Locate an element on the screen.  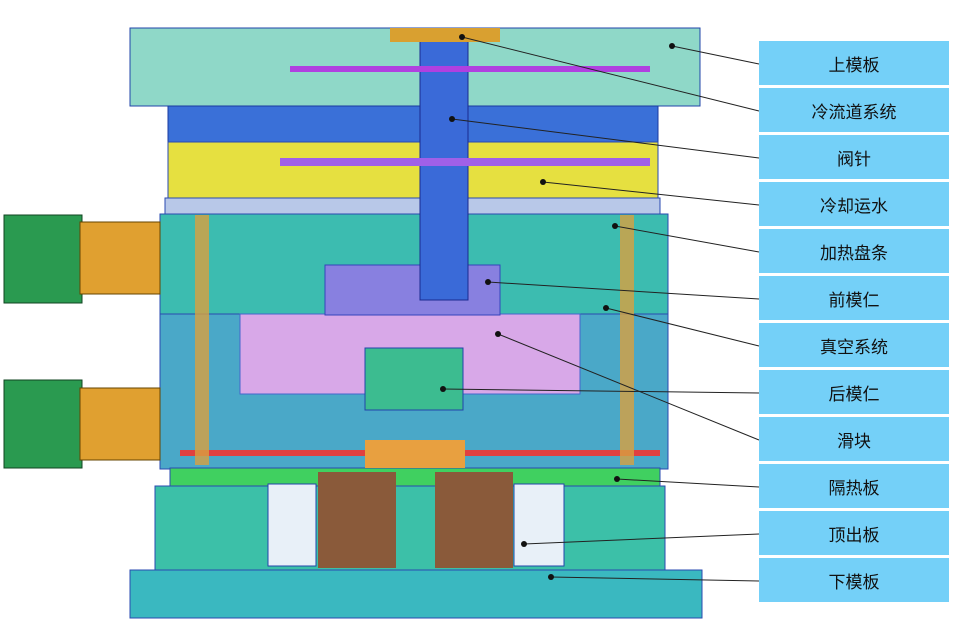
label-valve-pin: 阀针 is located at coordinates (854, 157).